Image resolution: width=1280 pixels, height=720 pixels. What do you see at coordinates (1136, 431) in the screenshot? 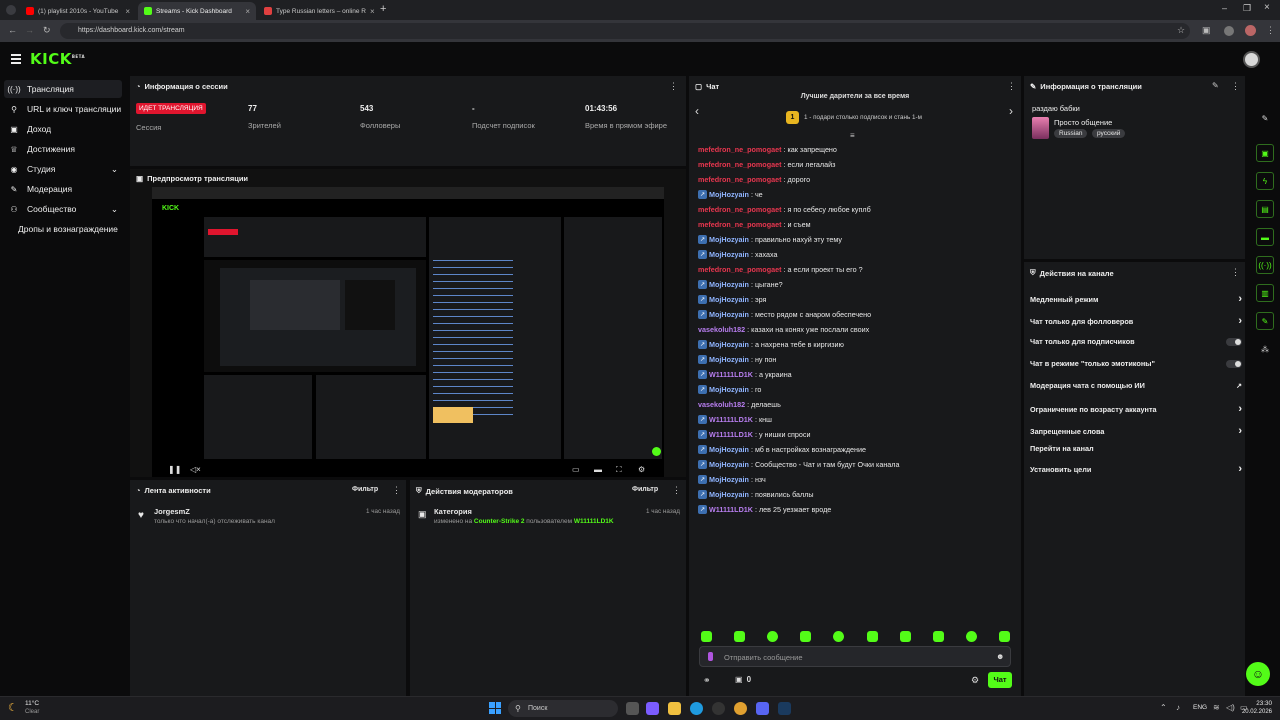
I see `channel-action-item: Запрещенные слова ›` at bounding box center [1136, 431].